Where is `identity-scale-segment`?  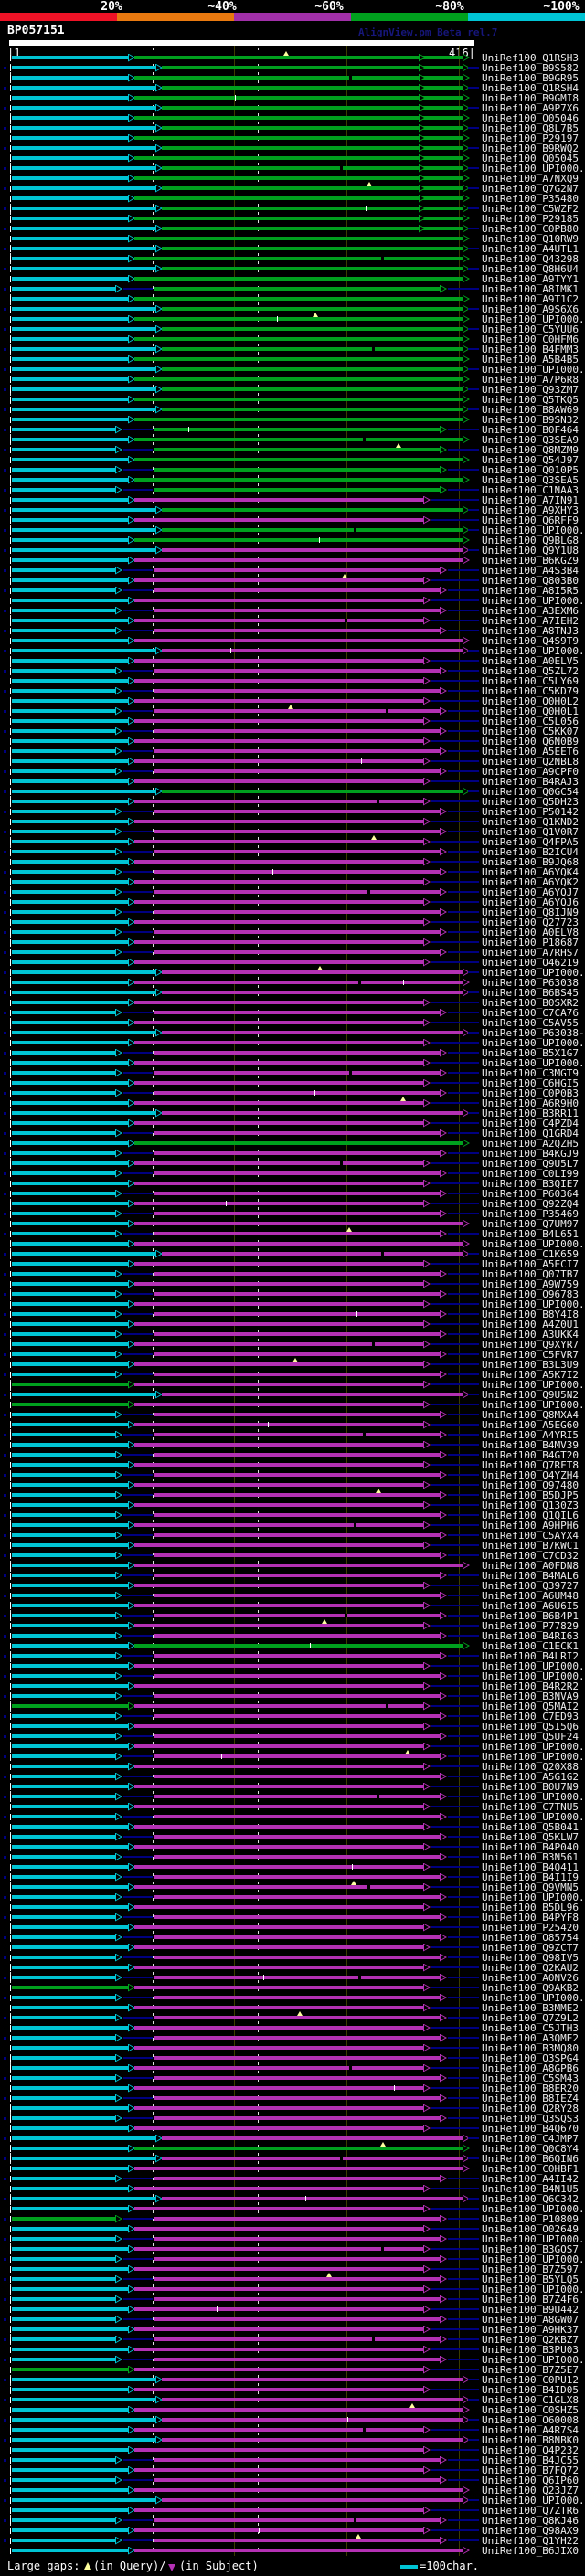
identity-scale-segment is located at coordinates (293, 17).